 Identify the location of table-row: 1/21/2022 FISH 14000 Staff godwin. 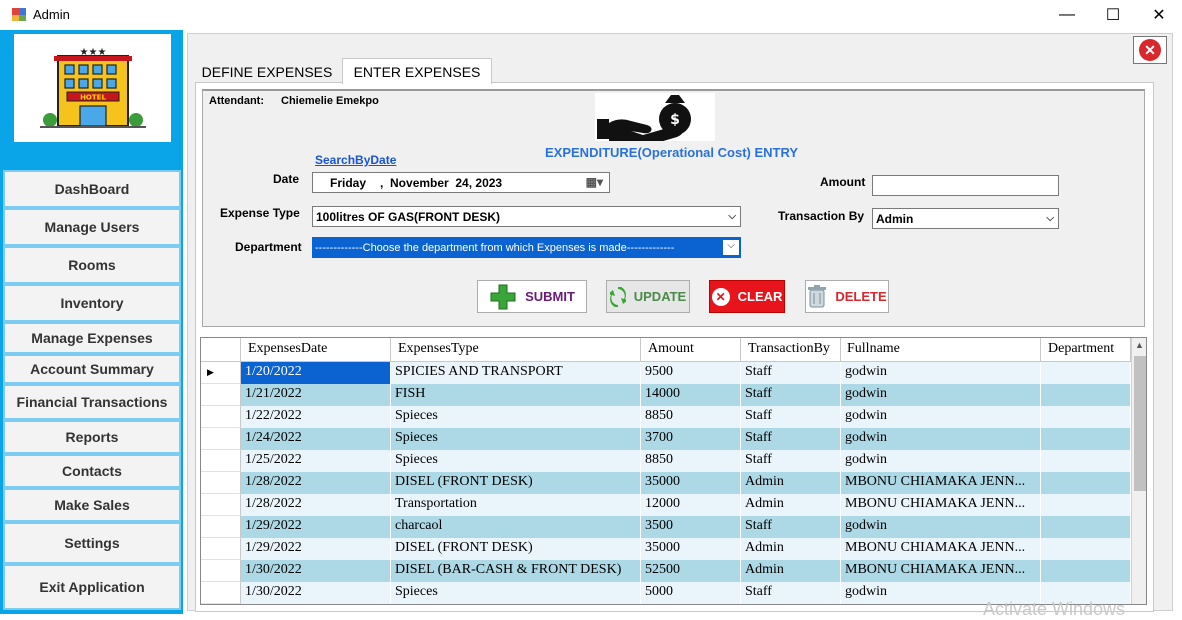
(666, 395).